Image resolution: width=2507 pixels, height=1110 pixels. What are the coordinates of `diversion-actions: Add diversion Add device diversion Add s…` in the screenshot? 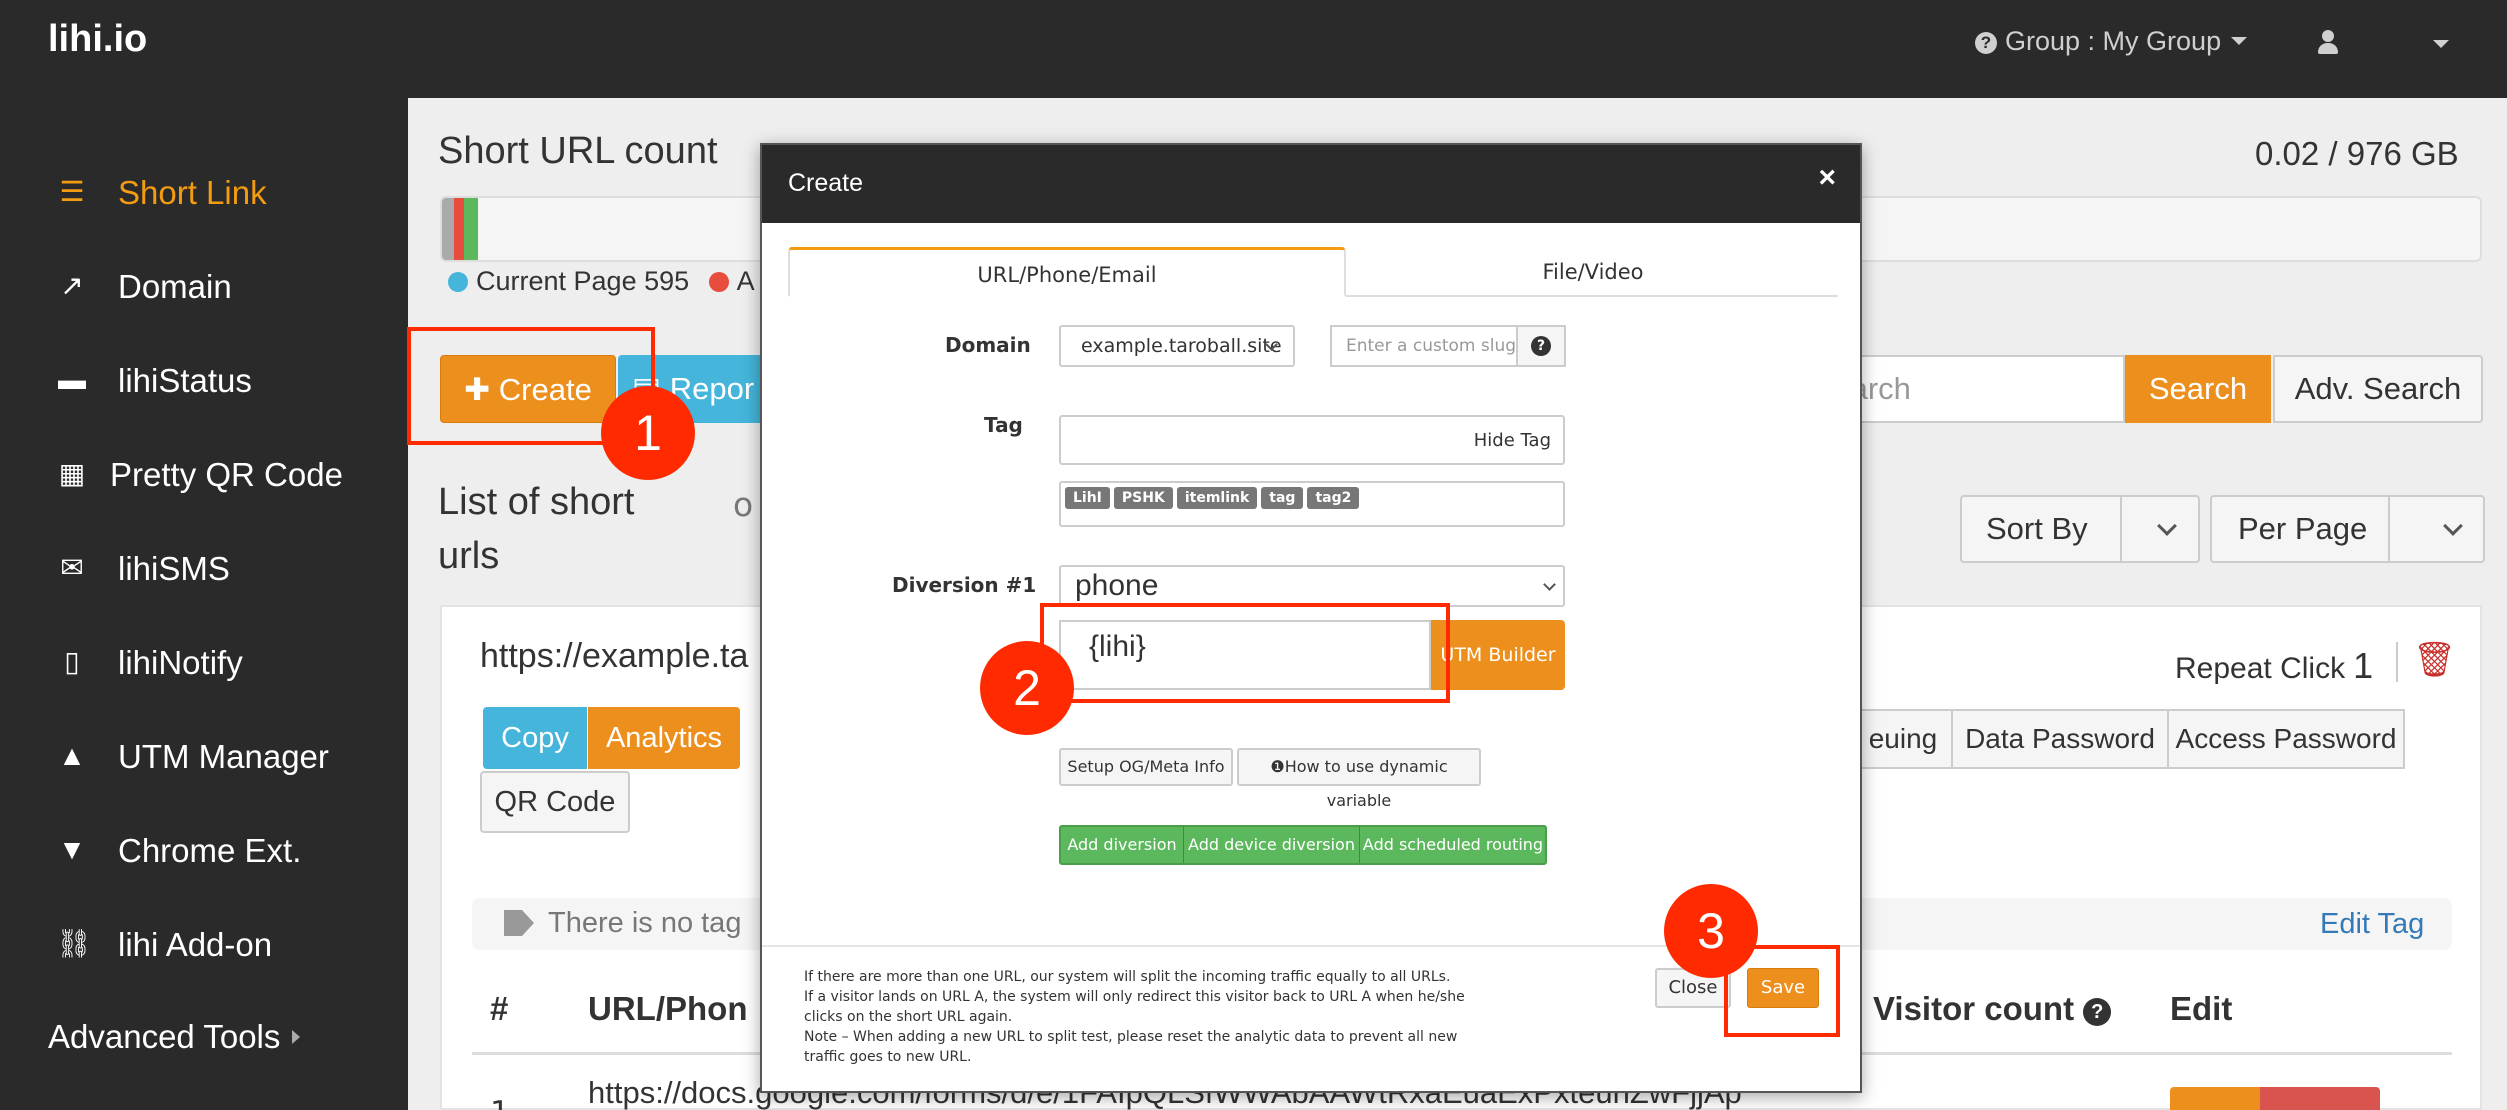 It's located at (1303, 845).